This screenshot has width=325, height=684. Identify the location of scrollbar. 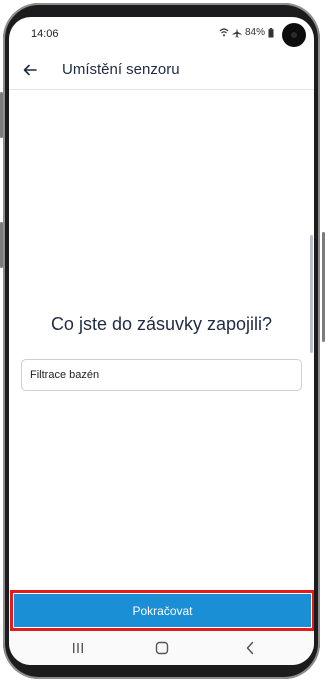
(311, 294).